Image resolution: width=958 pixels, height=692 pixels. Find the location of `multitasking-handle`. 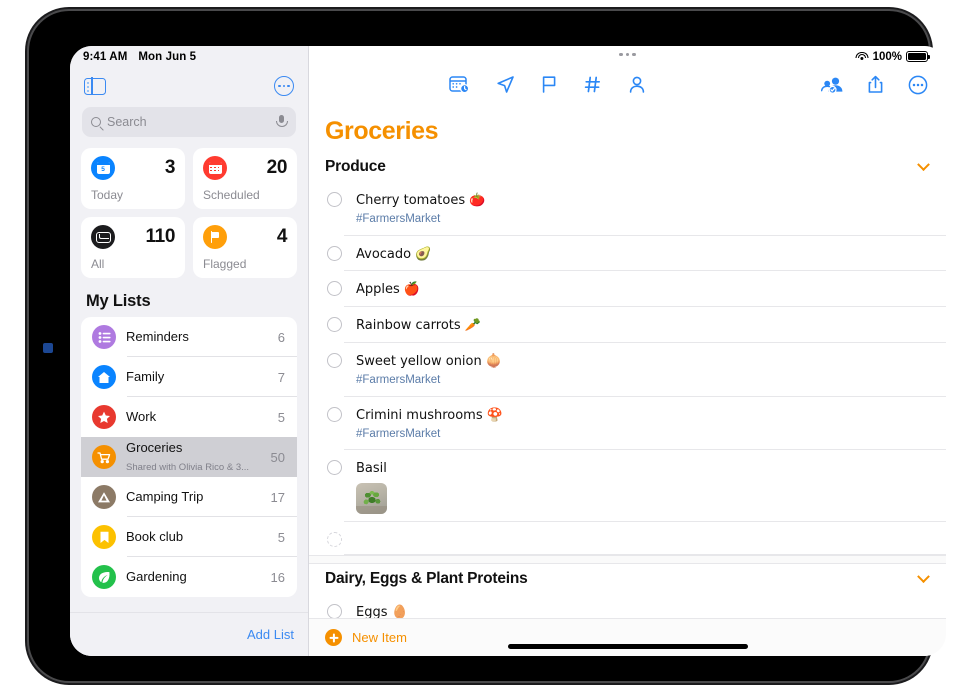

multitasking-handle is located at coordinates (627, 55).